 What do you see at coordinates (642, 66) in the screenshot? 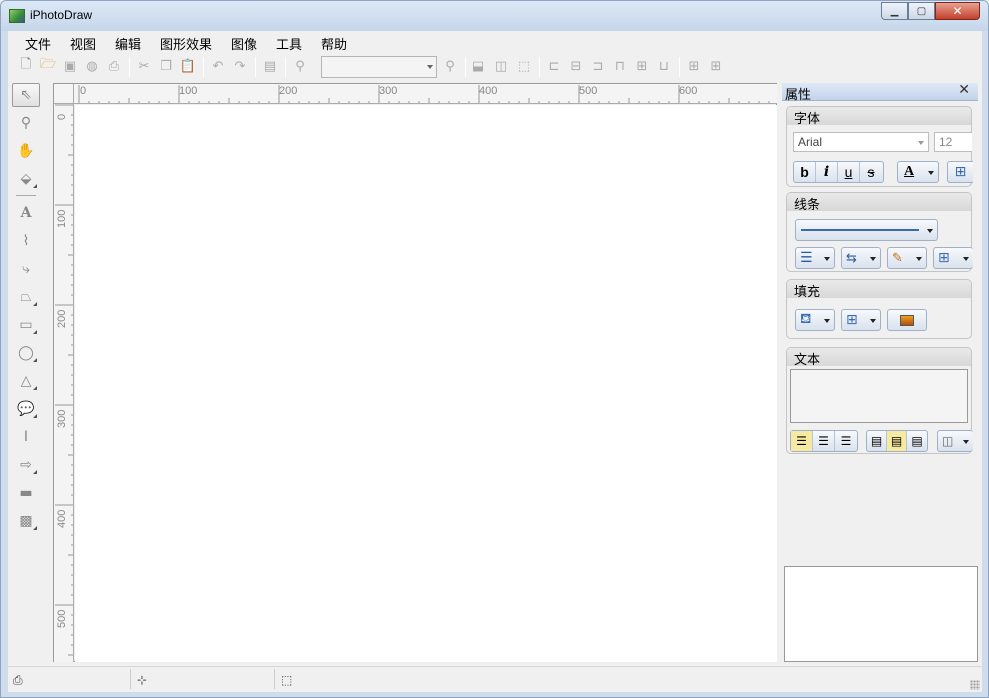
I see `align-middle-button: ⊞` at bounding box center [642, 66].